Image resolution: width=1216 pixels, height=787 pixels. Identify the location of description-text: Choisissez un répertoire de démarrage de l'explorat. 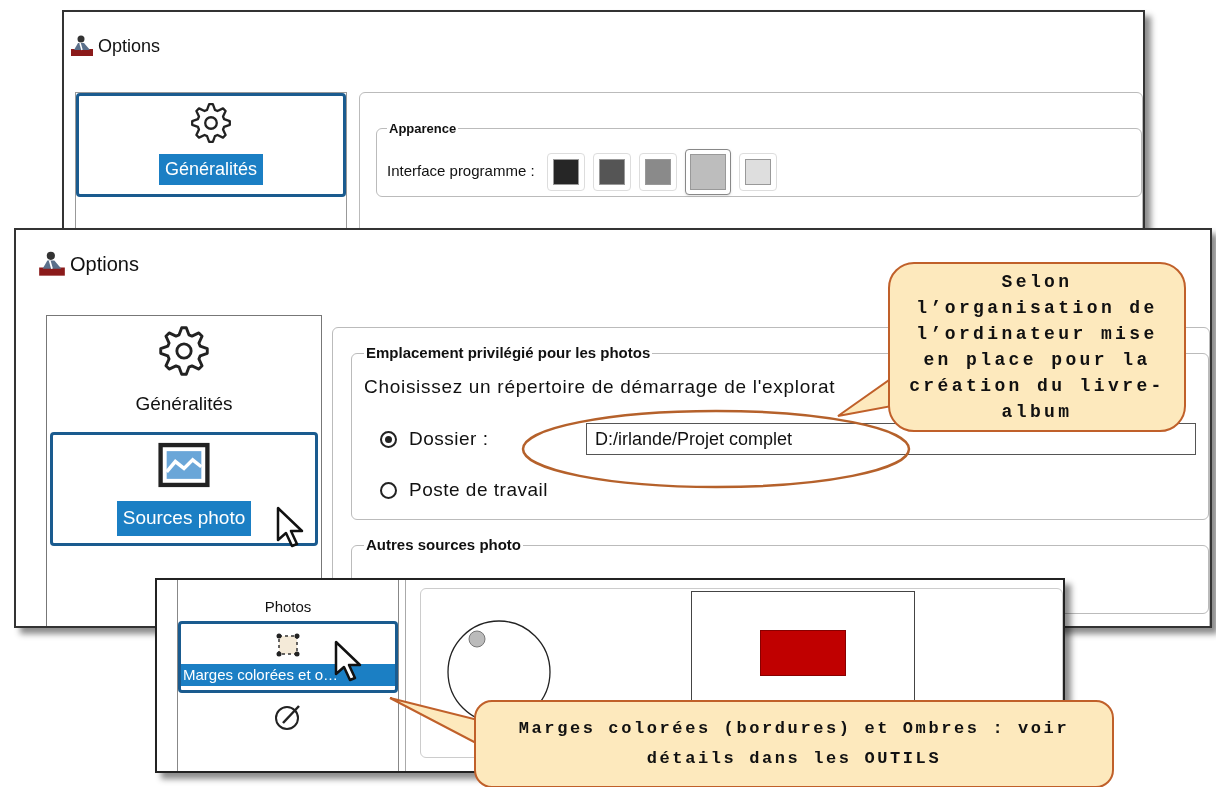
(600, 386).